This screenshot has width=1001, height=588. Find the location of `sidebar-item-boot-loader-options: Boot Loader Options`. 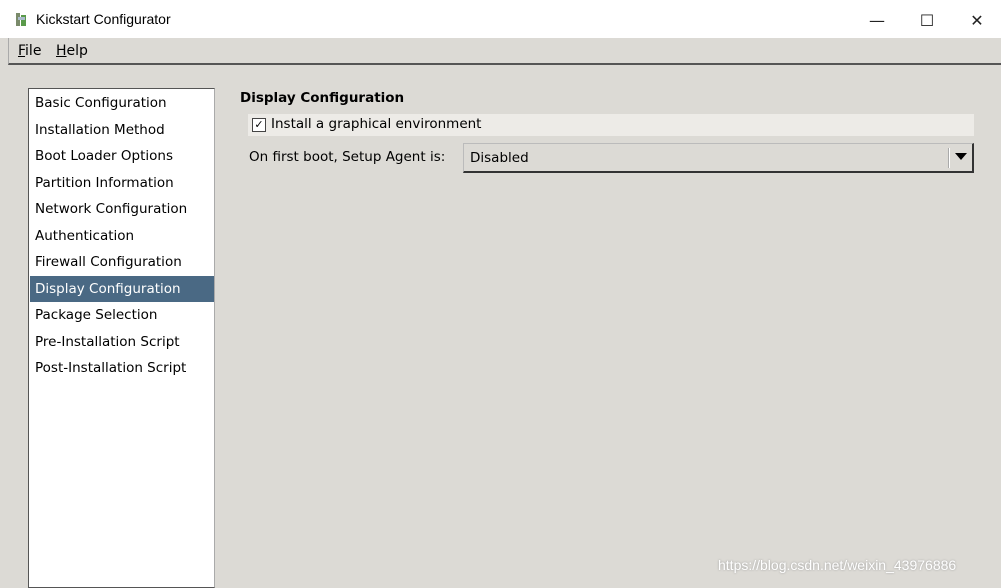

sidebar-item-boot-loader-options: Boot Loader Options is located at coordinates (122, 156).